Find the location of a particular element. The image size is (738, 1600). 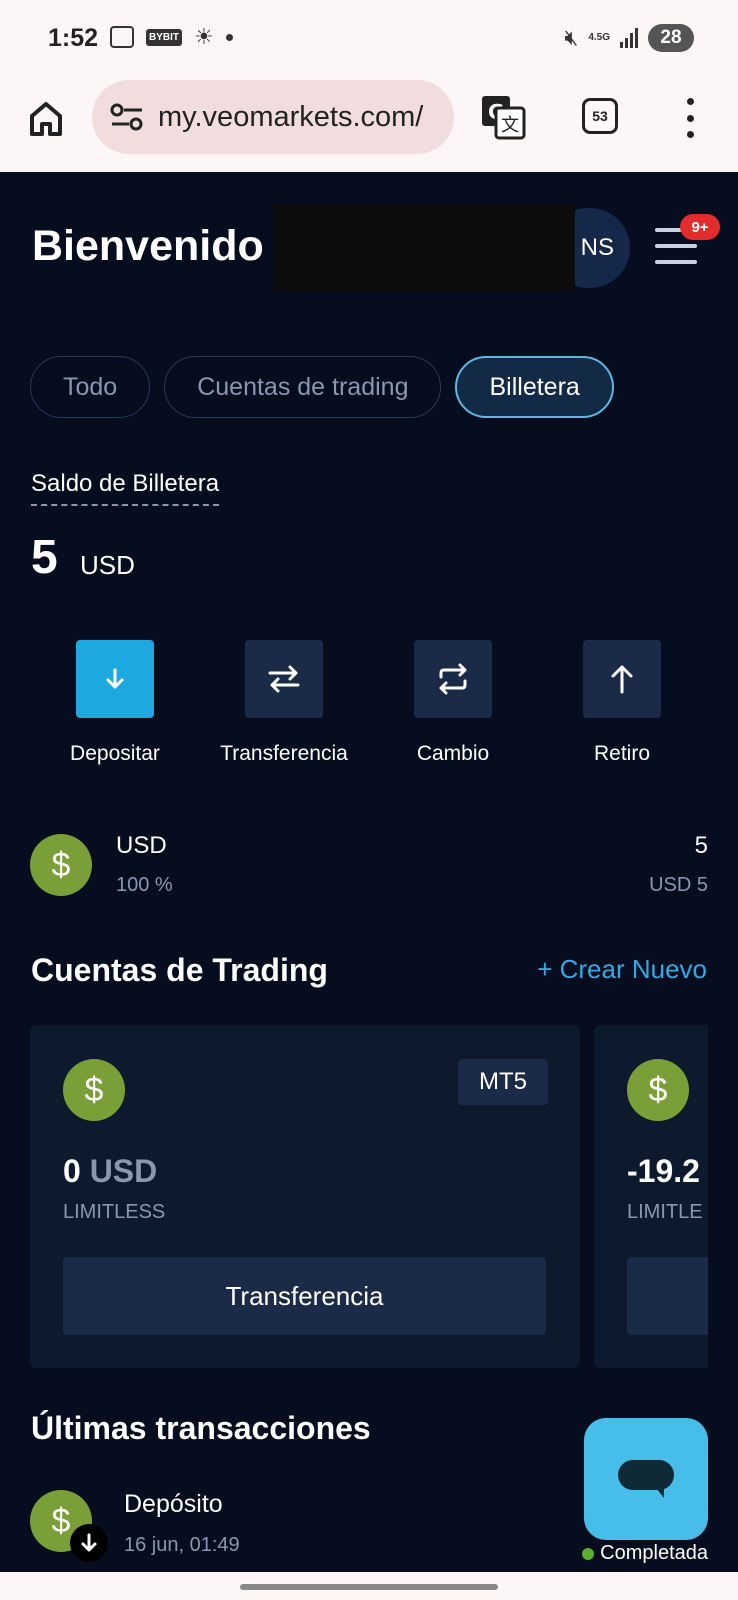

tab-wallet: Billetera is located at coordinates (534, 387).